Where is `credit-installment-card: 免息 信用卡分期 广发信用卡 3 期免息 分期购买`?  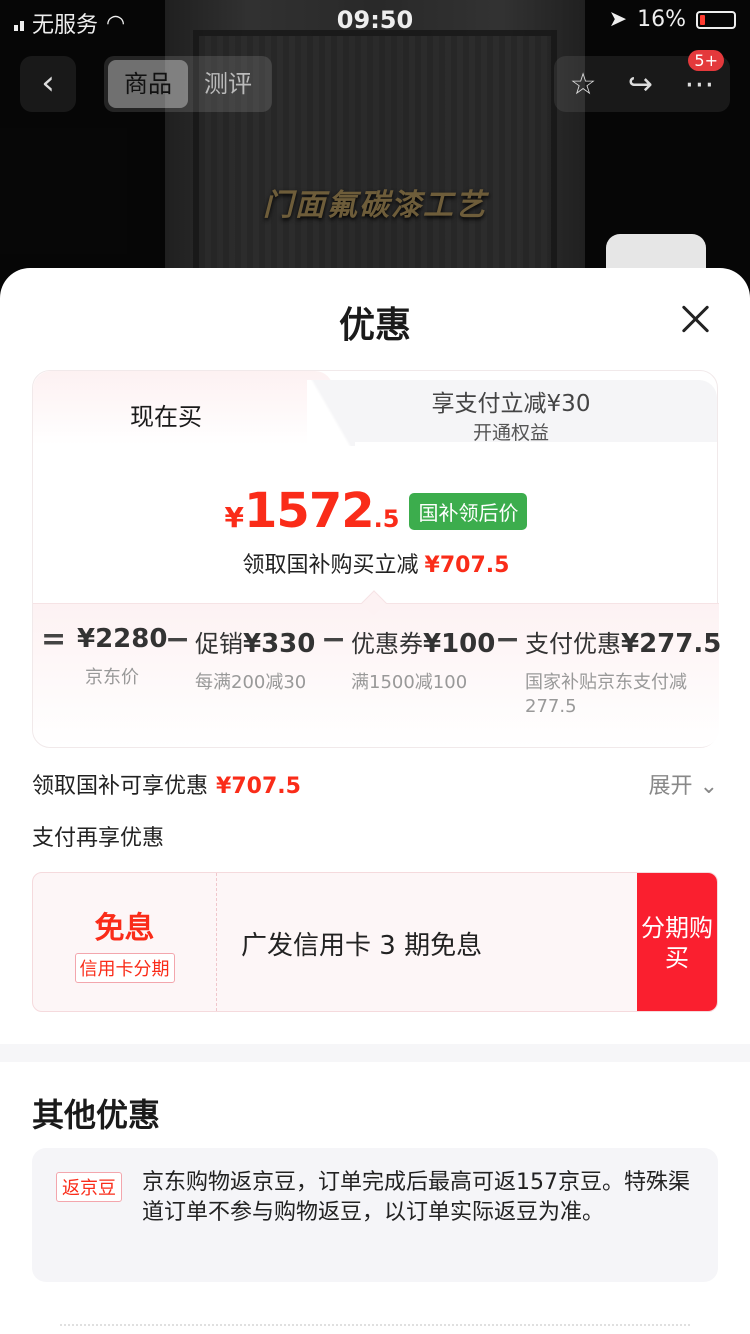 credit-installment-card: 免息 信用卡分期 广发信用卡 3 期免息 分期购买 is located at coordinates (375, 942).